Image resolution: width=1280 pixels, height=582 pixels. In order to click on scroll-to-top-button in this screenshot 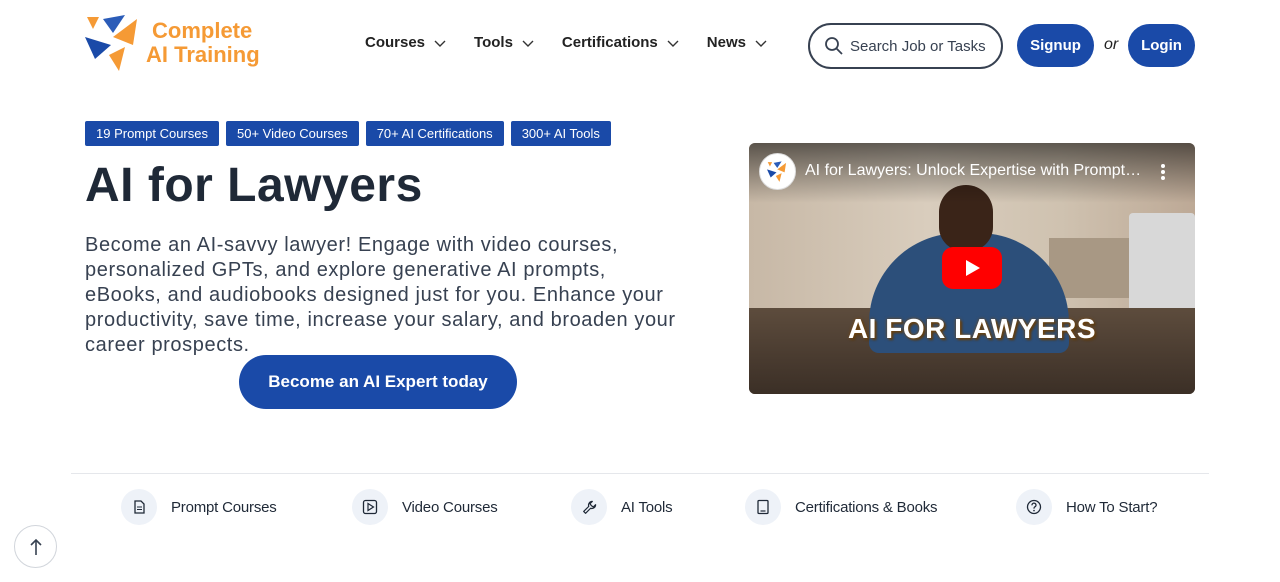, I will do `click(35, 546)`.